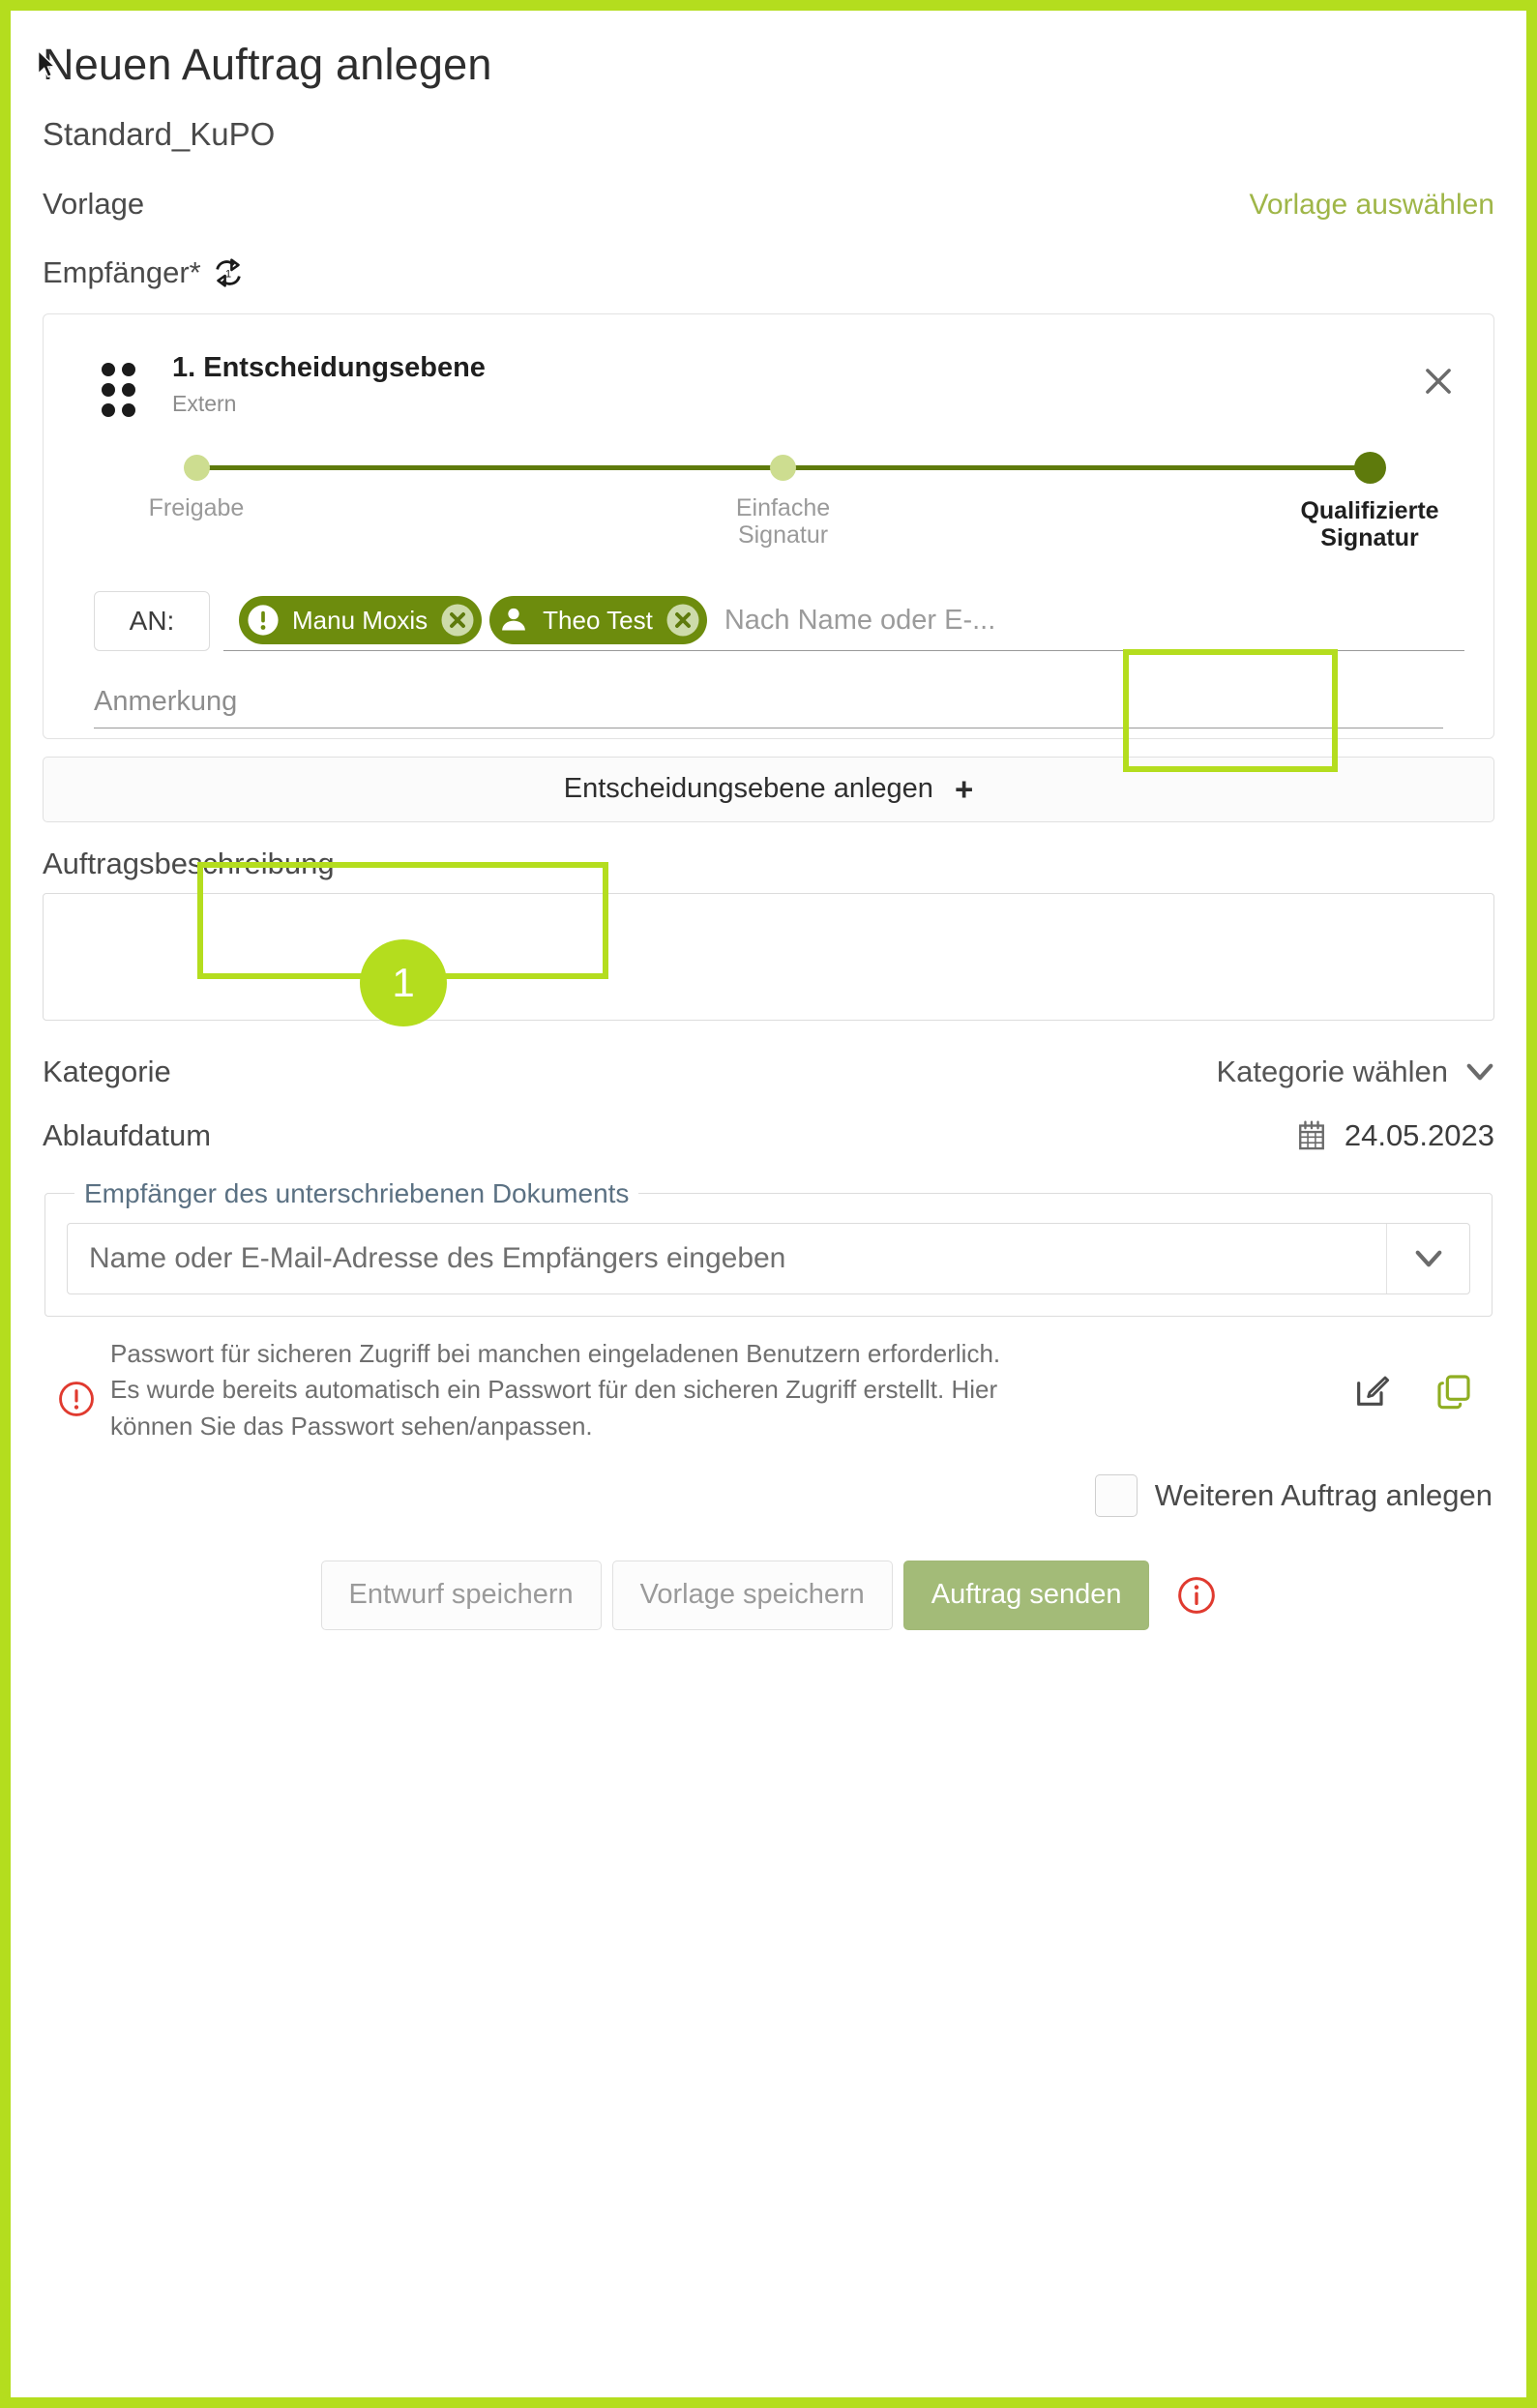 This screenshot has height=2408, width=1537. What do you see at coordinates (769, 956) in the screenshot?
I see `description-textarea` at bounding box center [769, 956].